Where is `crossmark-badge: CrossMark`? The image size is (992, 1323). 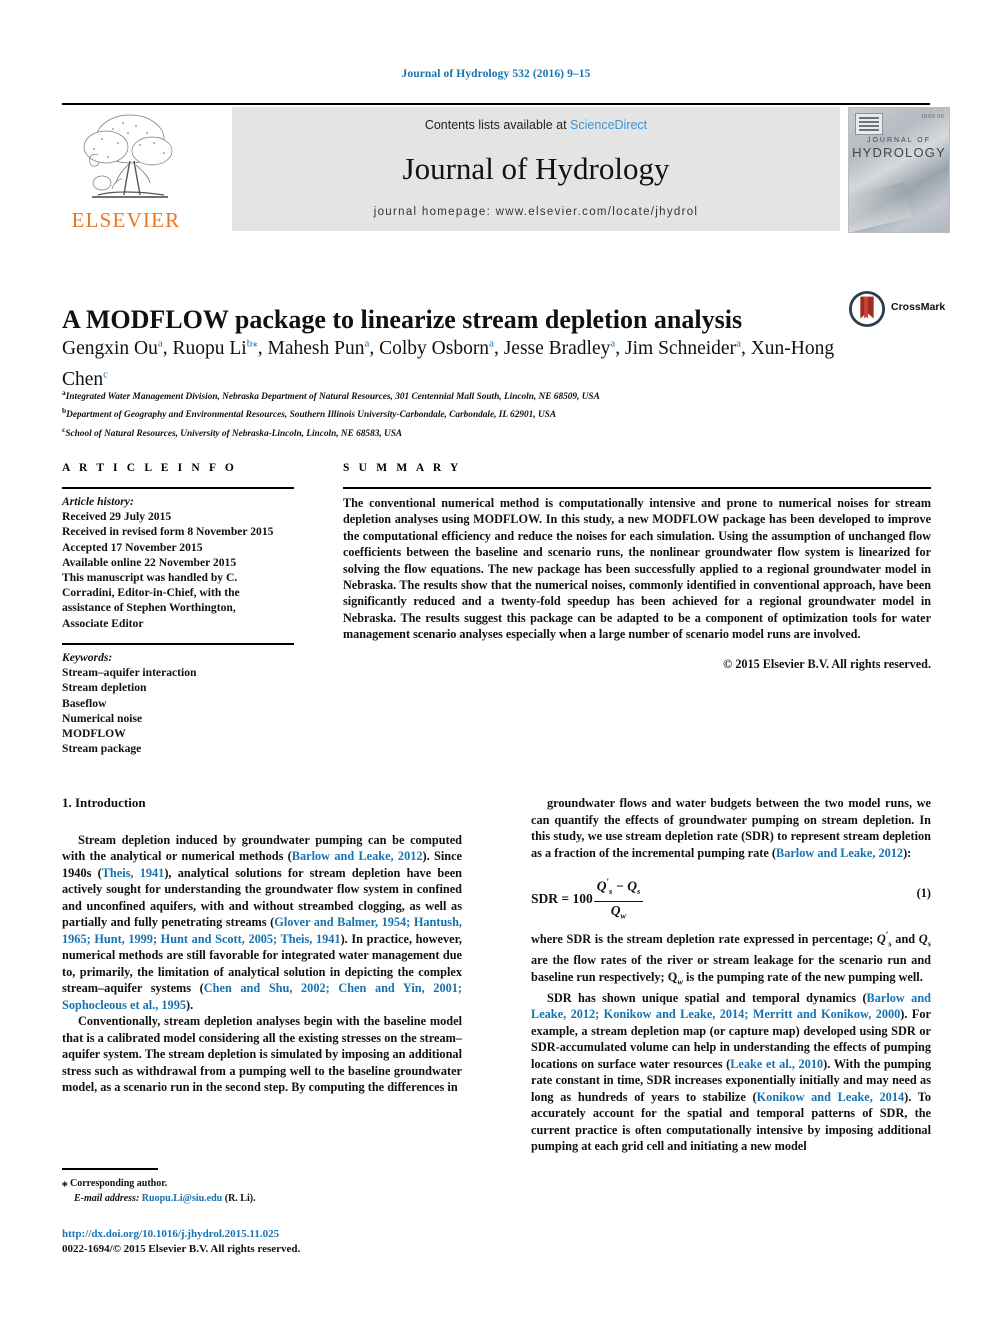
crossmark-badge: CrossMark is located at coordinates (897, 310).